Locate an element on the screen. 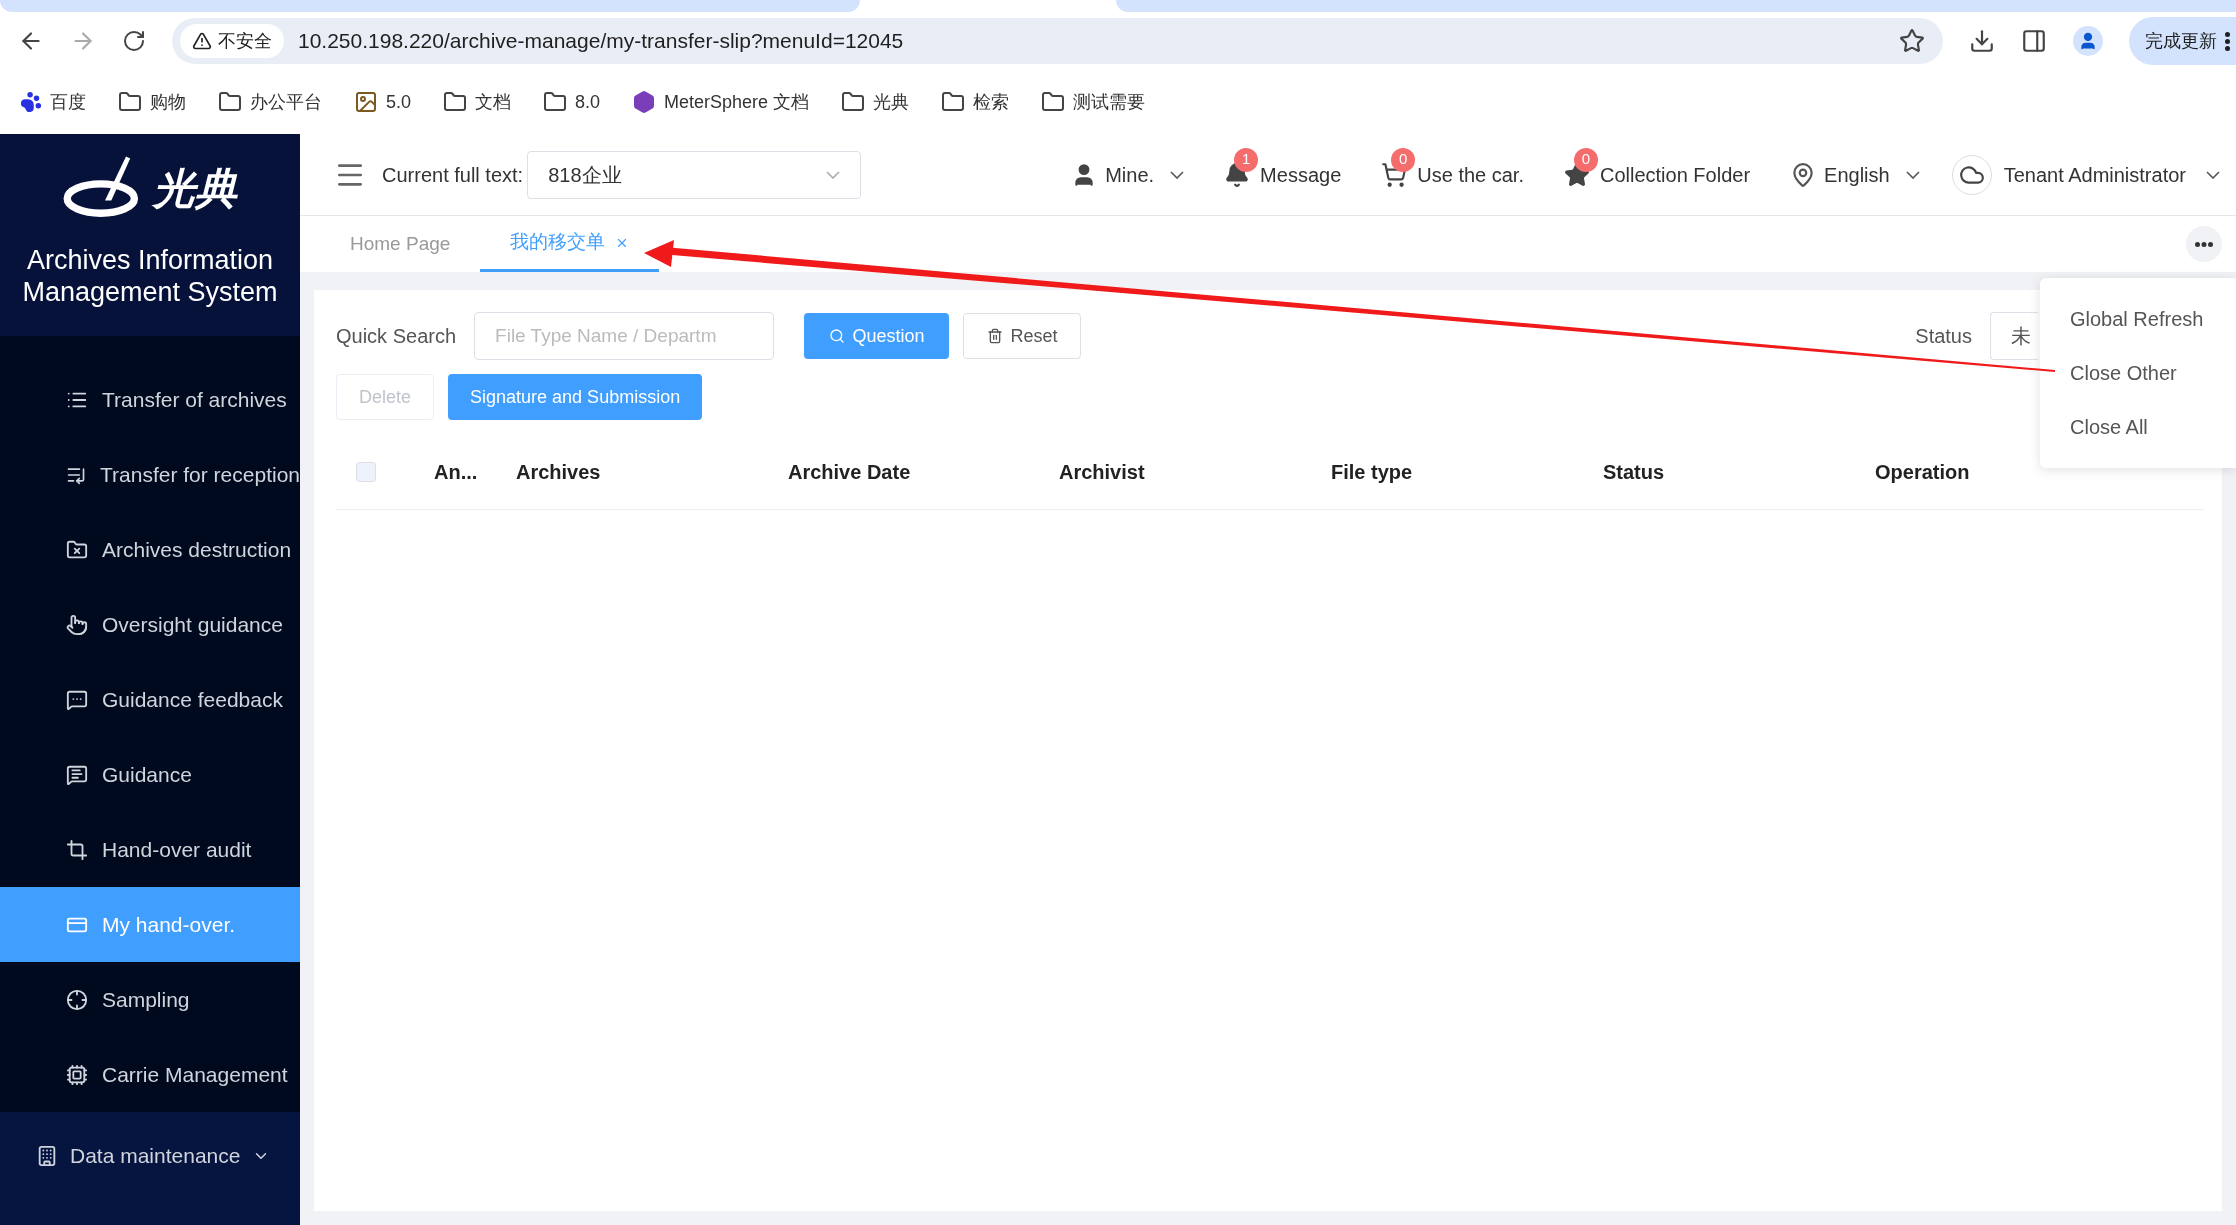  sidebar-item: Hand-over audit is located at coordinates (150, 849).